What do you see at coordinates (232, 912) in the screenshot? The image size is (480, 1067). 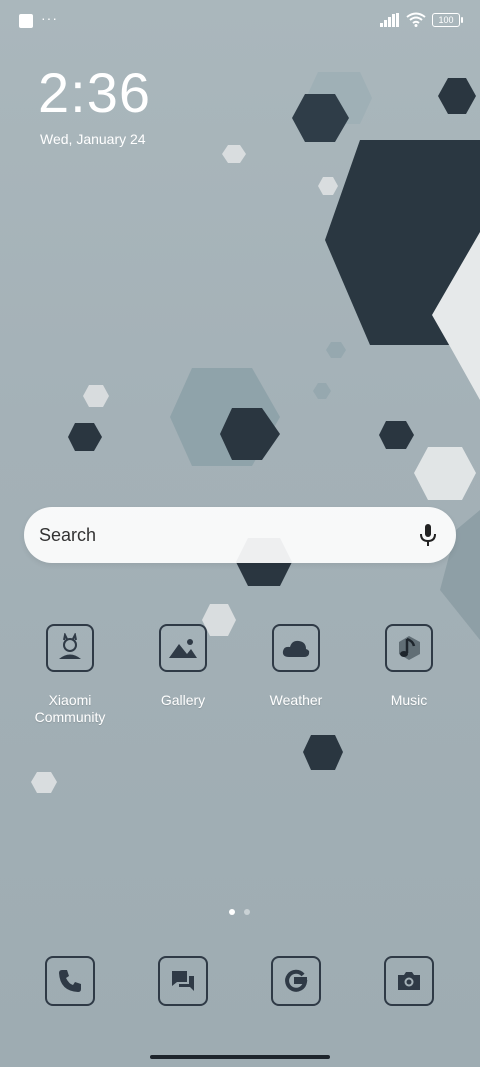 I see `page-dot-active` at bounding box center [232, 912].